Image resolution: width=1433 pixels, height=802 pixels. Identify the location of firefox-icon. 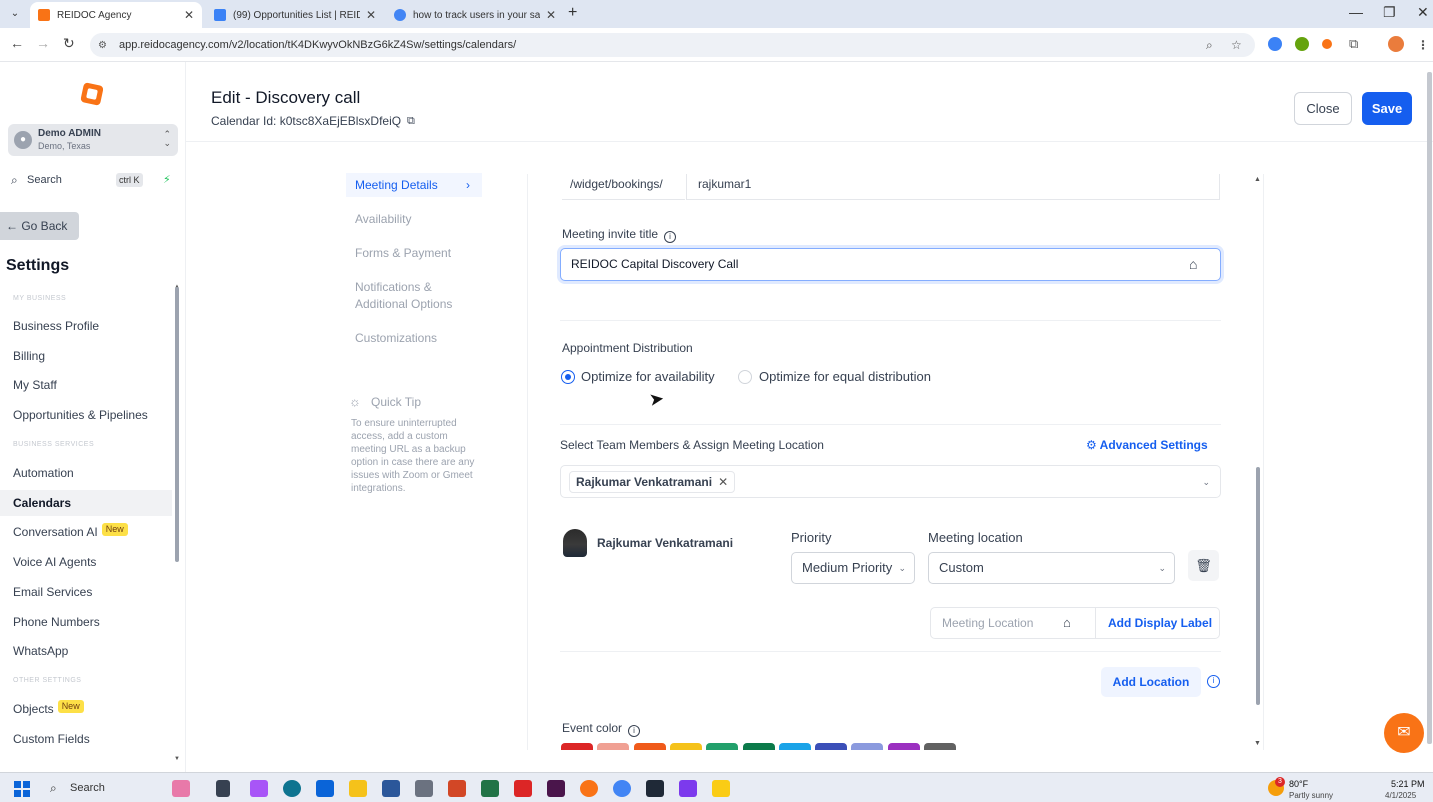
(589, 788).